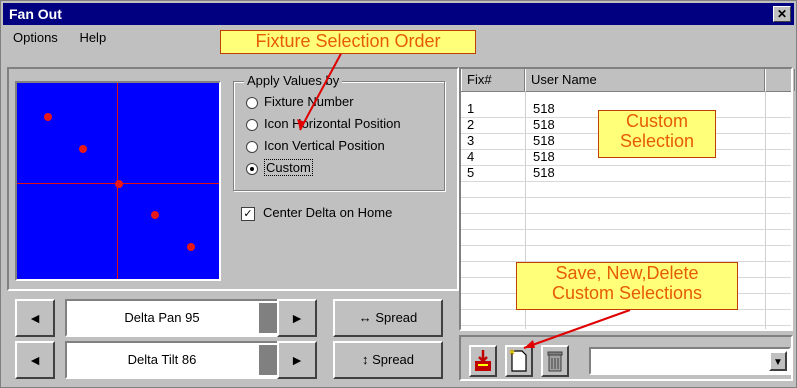 This screenshot has width=797, height=388. Describe the element at coordinates (162, 359) in the screenshot. I see `delta-tilt-label: Delta Tilt 86` at that location.